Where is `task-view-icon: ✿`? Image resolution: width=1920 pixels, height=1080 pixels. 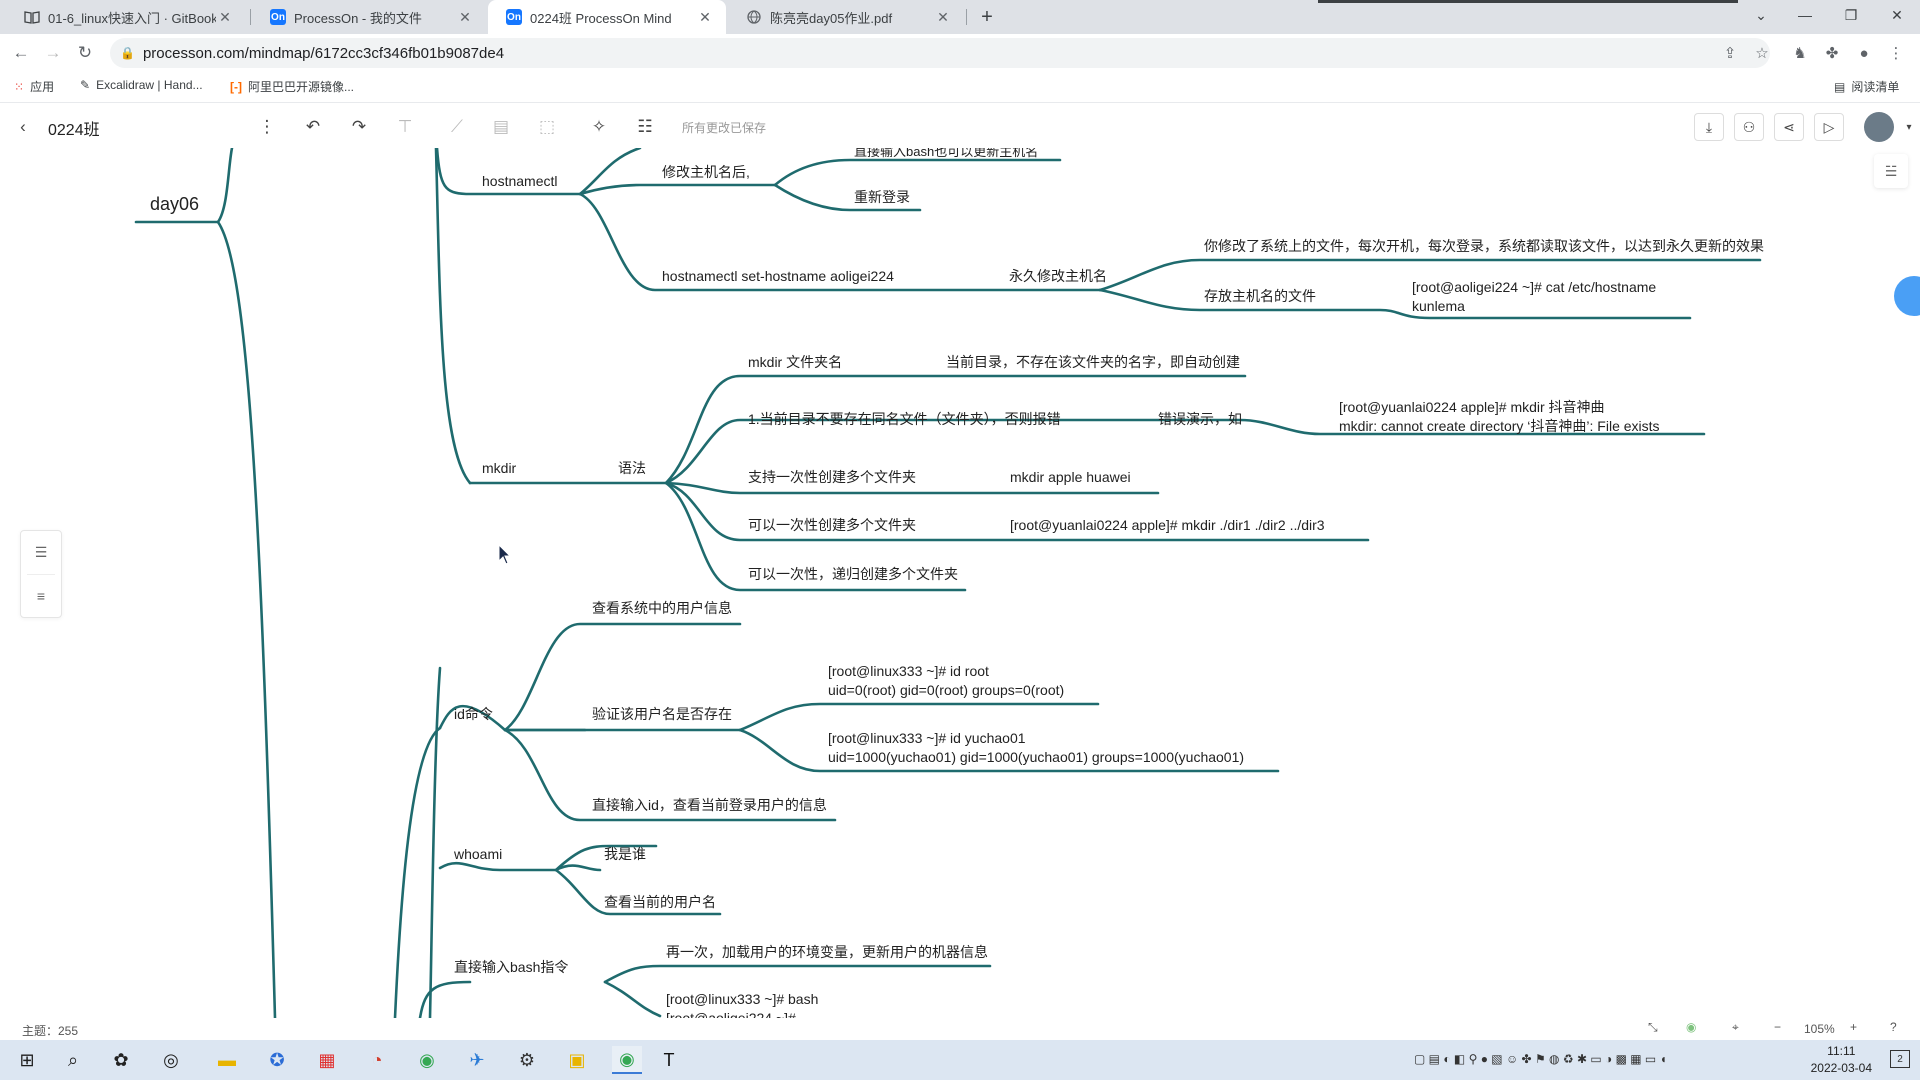
task-view-icon: ✿ is located at coordinates (121, 1060).